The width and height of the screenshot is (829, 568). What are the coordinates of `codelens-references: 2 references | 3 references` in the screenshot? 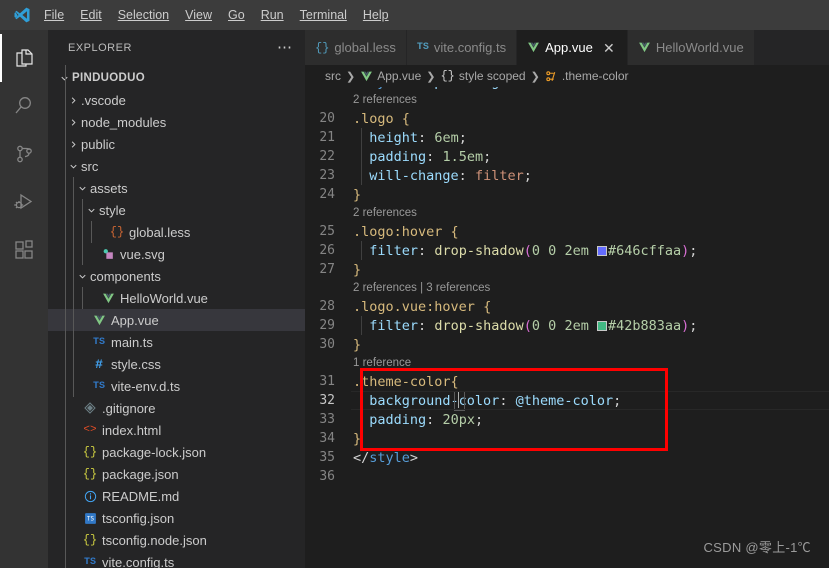 It's located at (567, 288).